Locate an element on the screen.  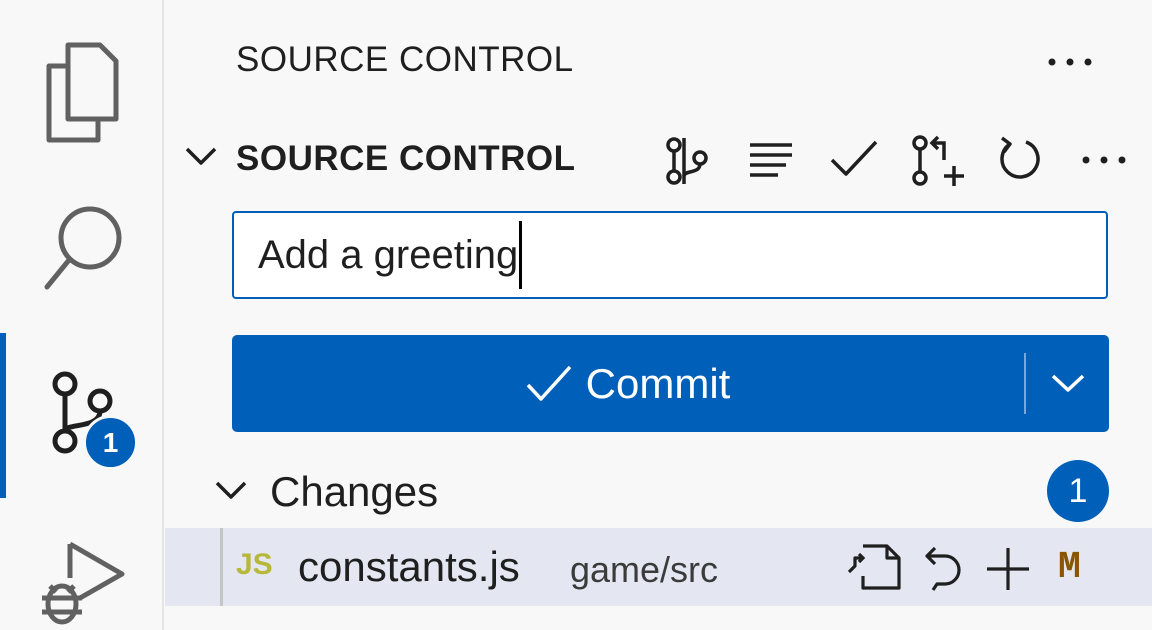
debug-icon is located at coordinates (83, 583).